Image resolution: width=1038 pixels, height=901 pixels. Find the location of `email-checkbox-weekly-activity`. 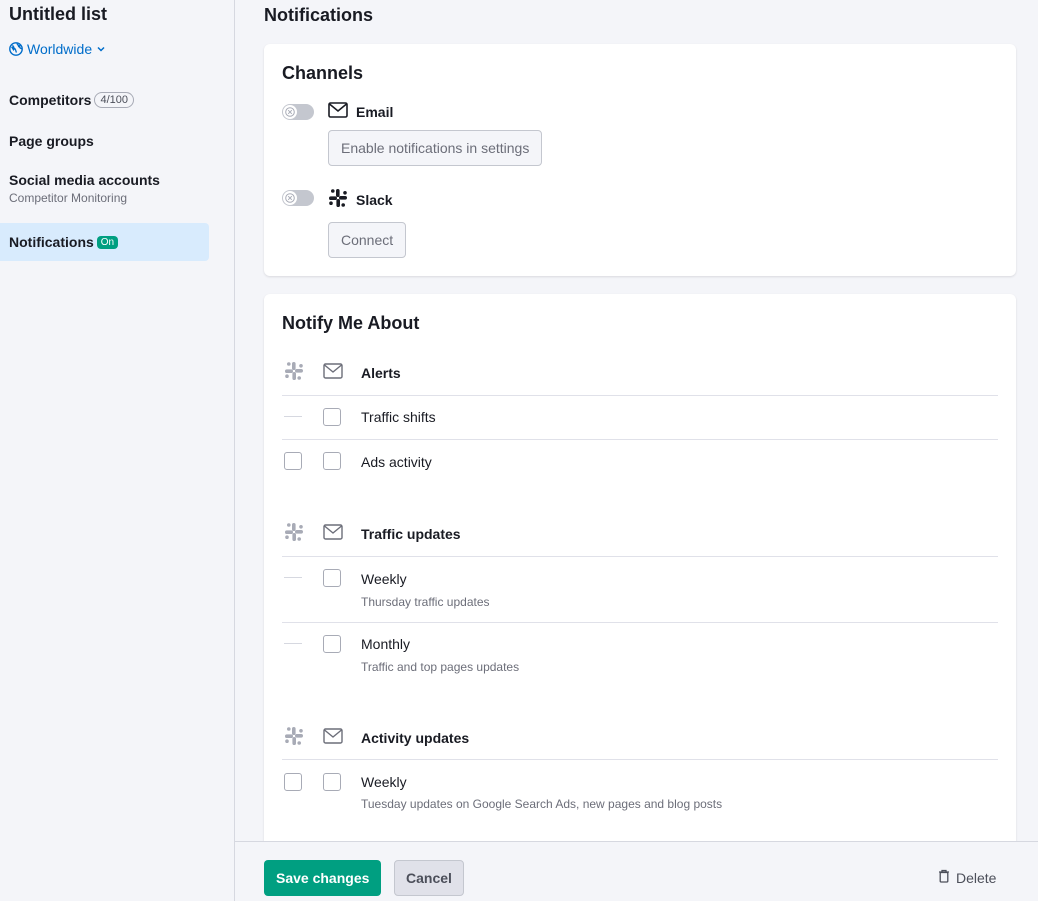

email-checkbox-weekly-activity is located at coordinates (332, 782).